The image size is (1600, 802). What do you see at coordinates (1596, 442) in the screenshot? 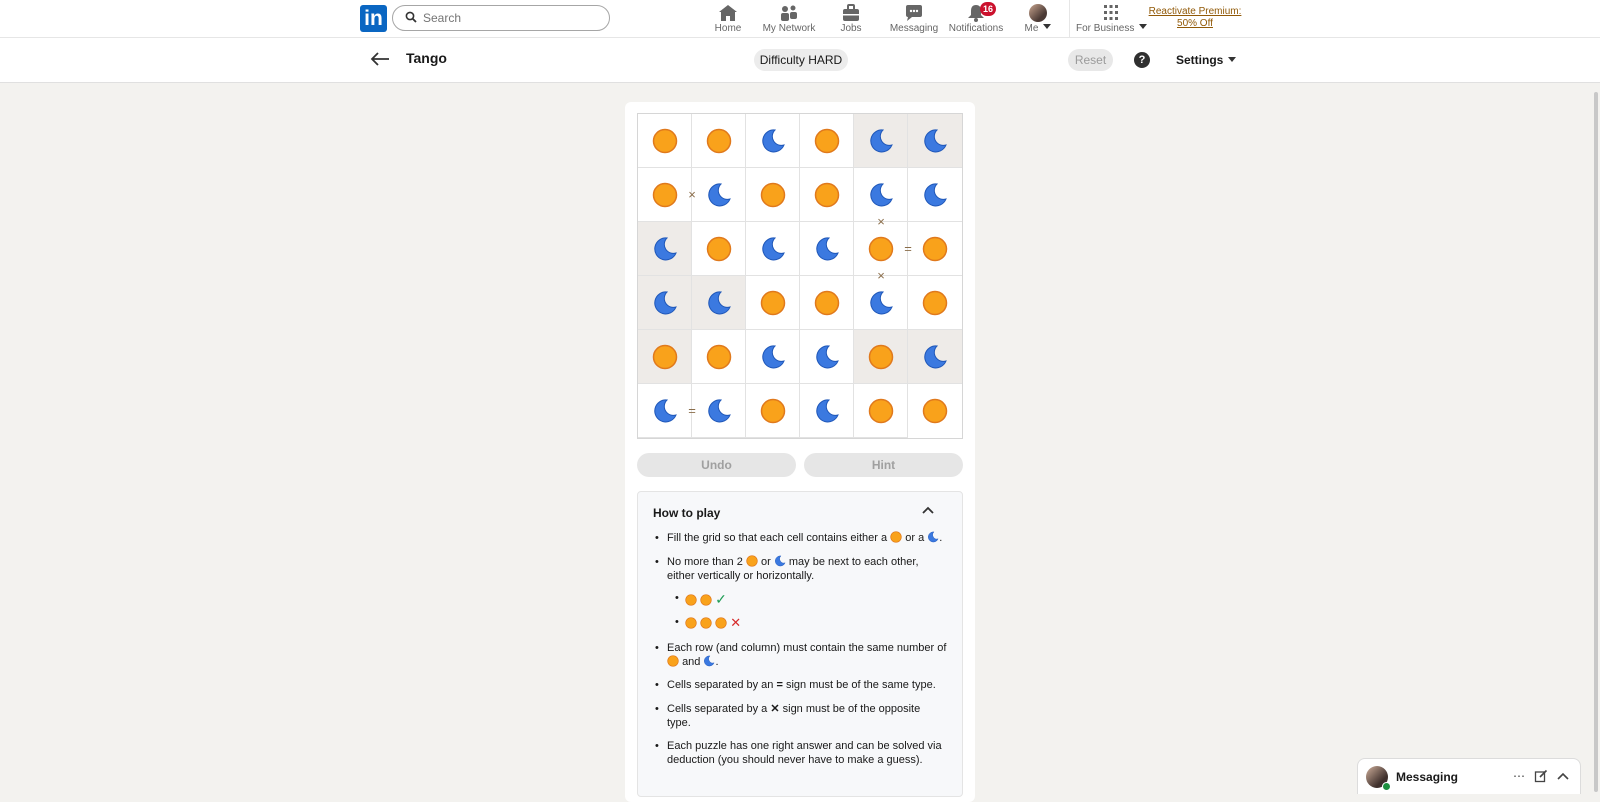
I see `scrollbar` at bounding box center [1596, 442].